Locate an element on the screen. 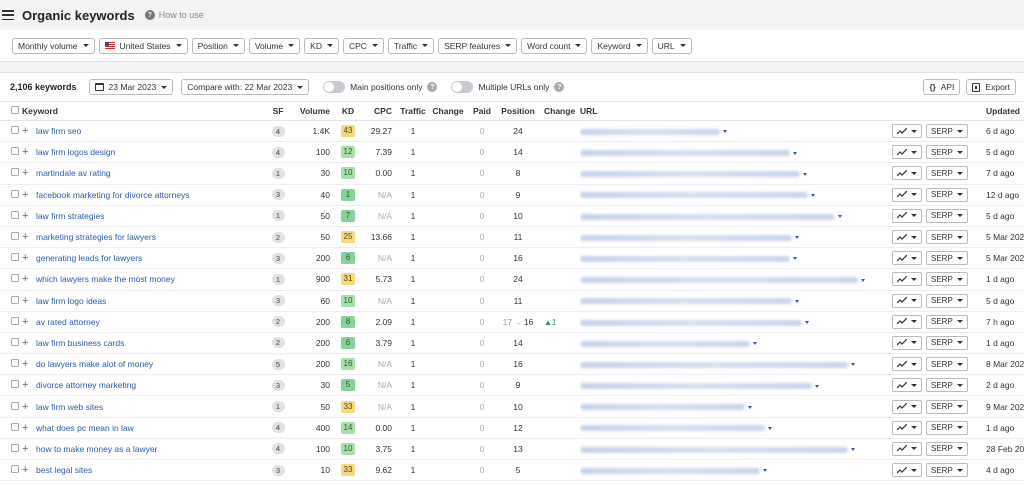 The image size is (1024, 486). help-icon: ? is located at coordinates (432, 87).